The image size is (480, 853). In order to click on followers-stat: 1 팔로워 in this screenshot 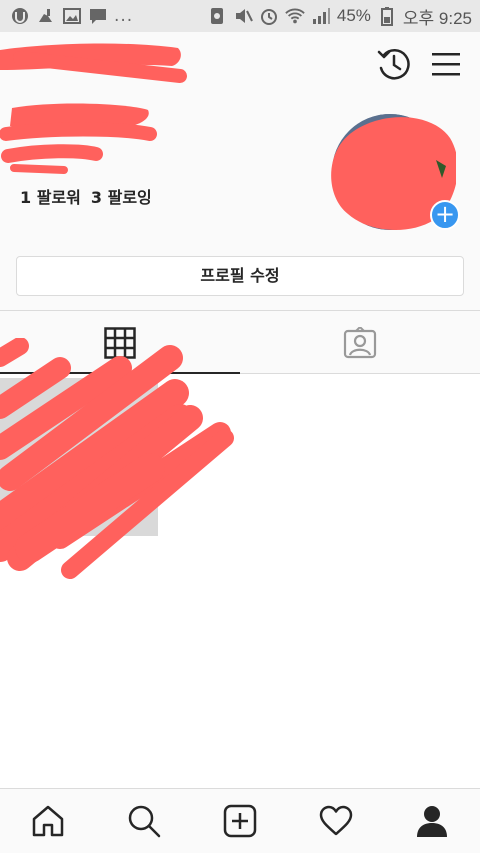, I will do `click(50, 196)`.